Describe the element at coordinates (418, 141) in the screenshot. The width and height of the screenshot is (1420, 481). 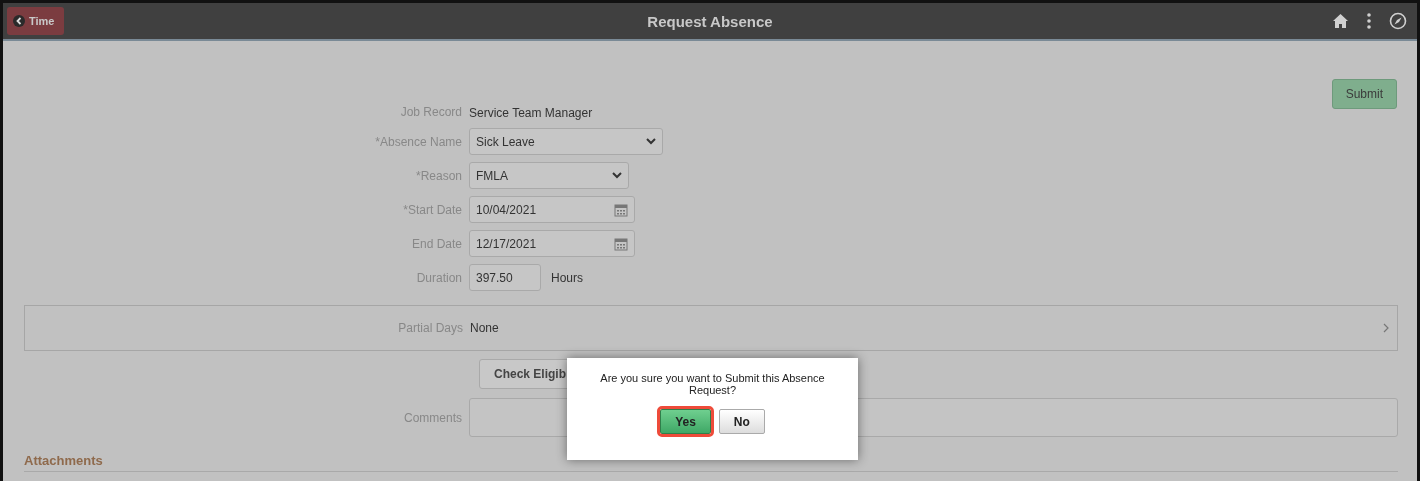
I see `field-label: *Absence Name` at that location.